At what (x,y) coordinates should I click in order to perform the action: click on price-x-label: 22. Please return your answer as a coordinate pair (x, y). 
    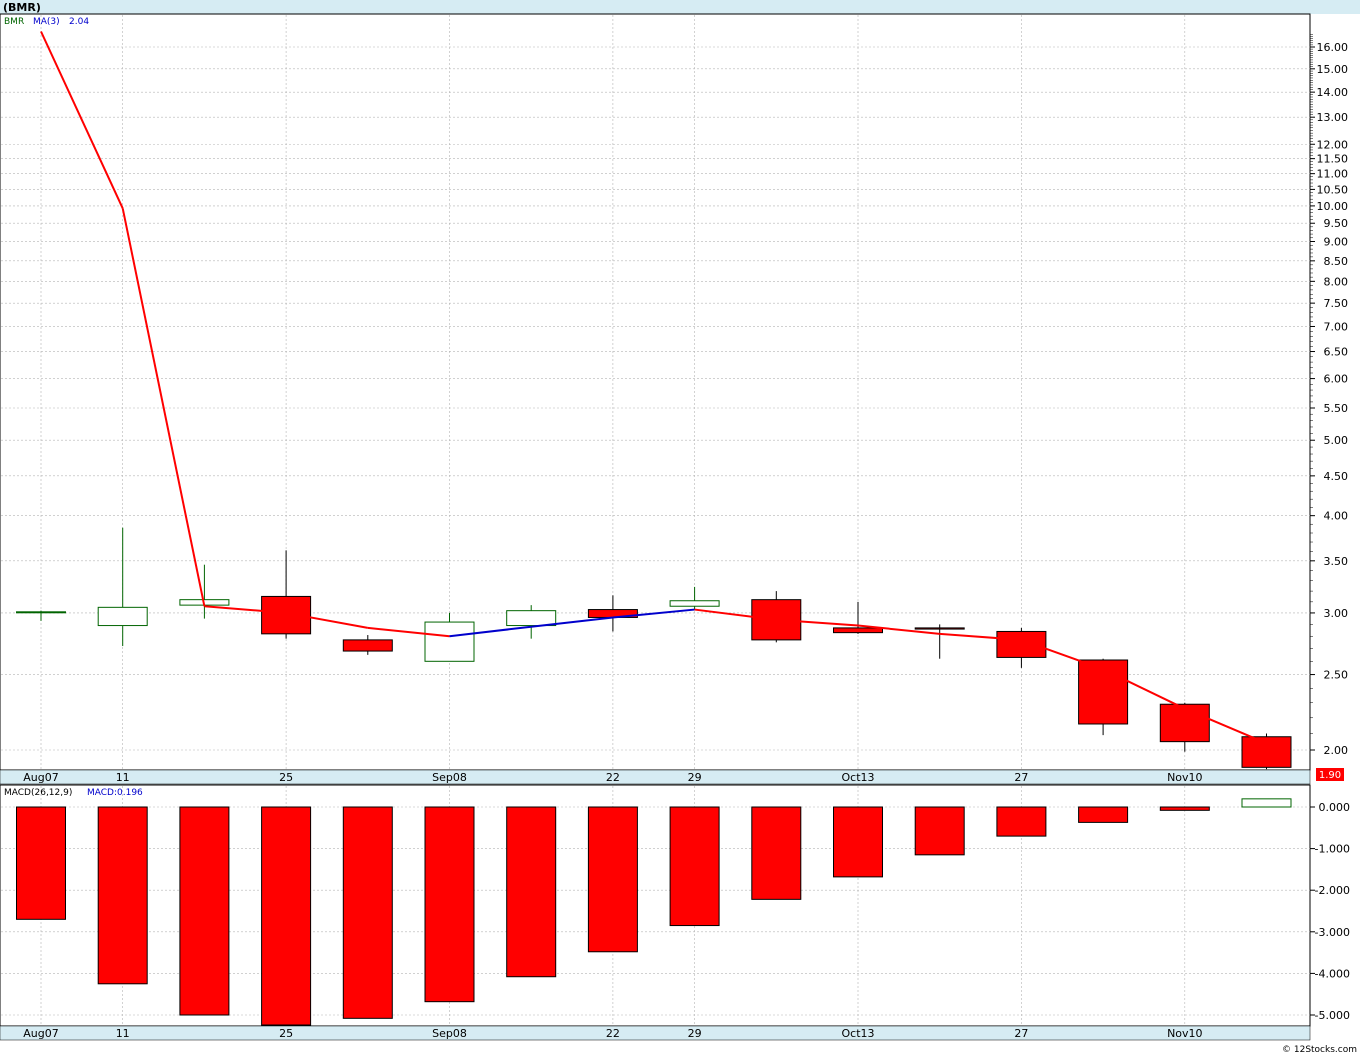
    Looking at the image, I should click on (613, 777).